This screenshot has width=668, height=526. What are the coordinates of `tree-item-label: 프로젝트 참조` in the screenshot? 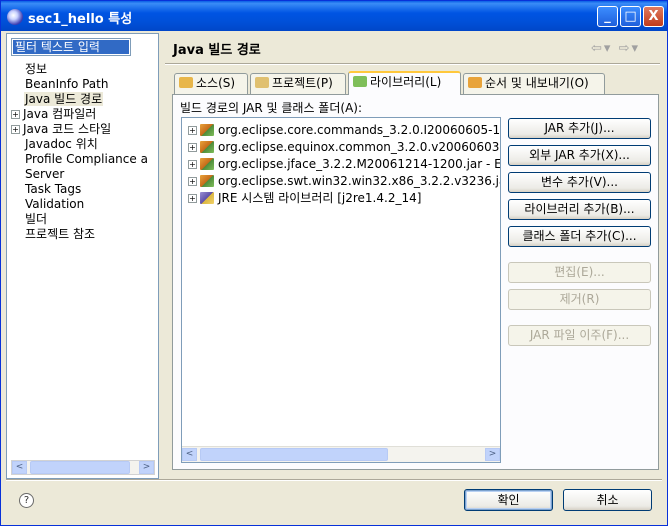 It's located at (60, 234).